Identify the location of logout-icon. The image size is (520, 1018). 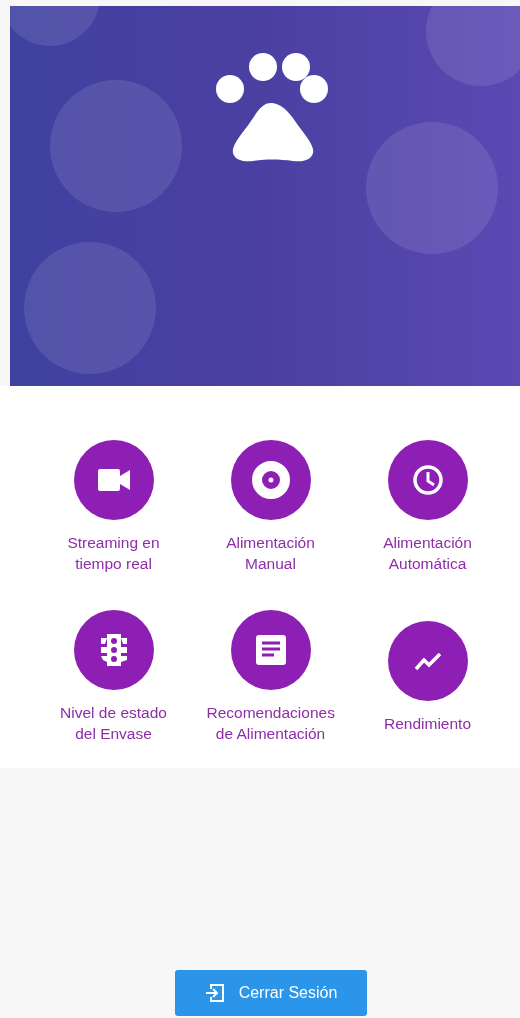
(214, 993).